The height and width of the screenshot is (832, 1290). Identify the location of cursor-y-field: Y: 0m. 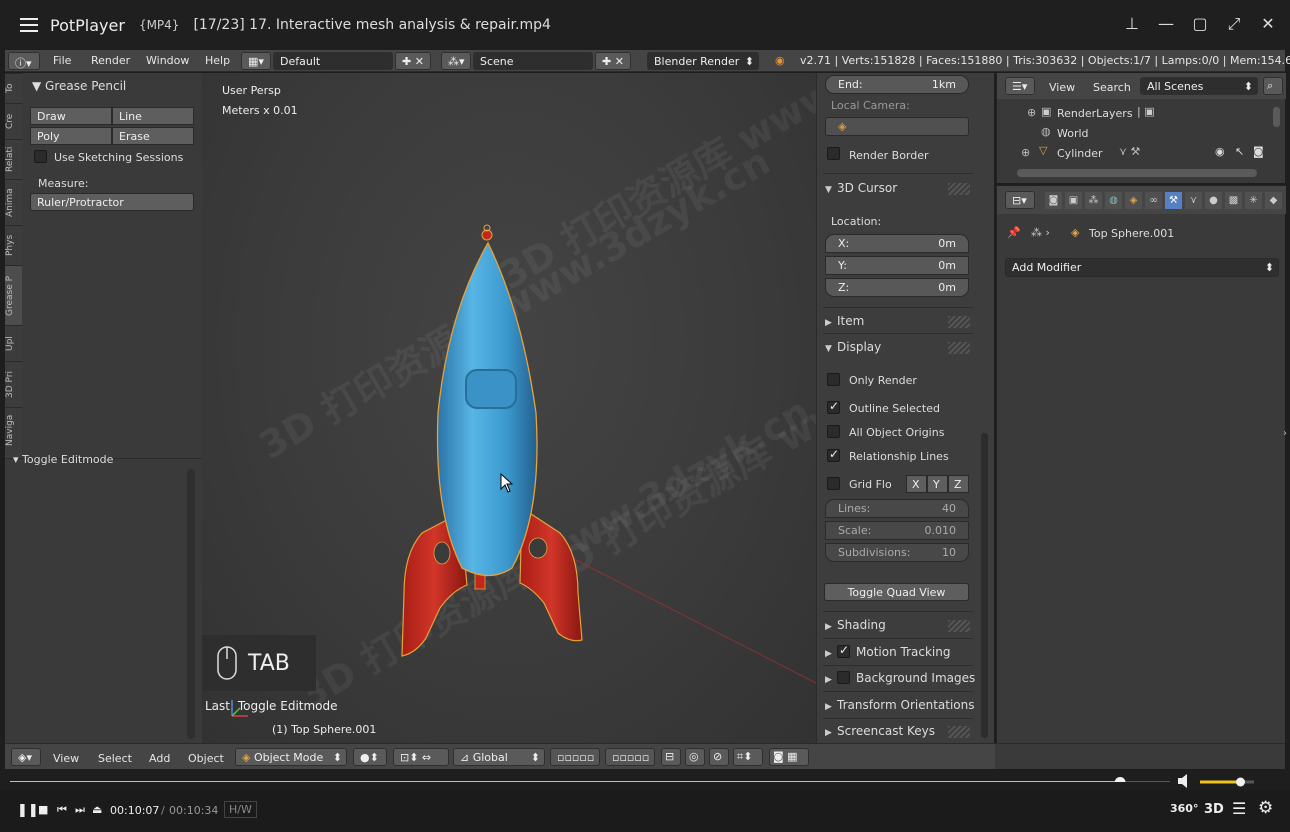
(897, 265).